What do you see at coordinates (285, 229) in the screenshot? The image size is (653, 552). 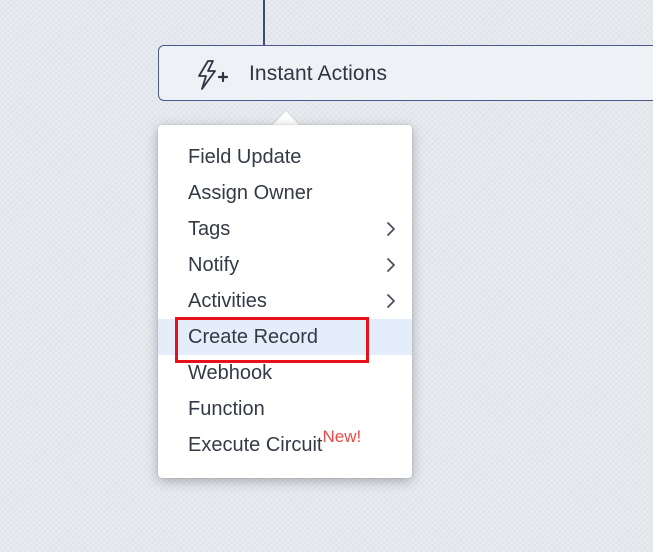 I see `menu-item-tags: Tags` at bounding box center [285, 229].